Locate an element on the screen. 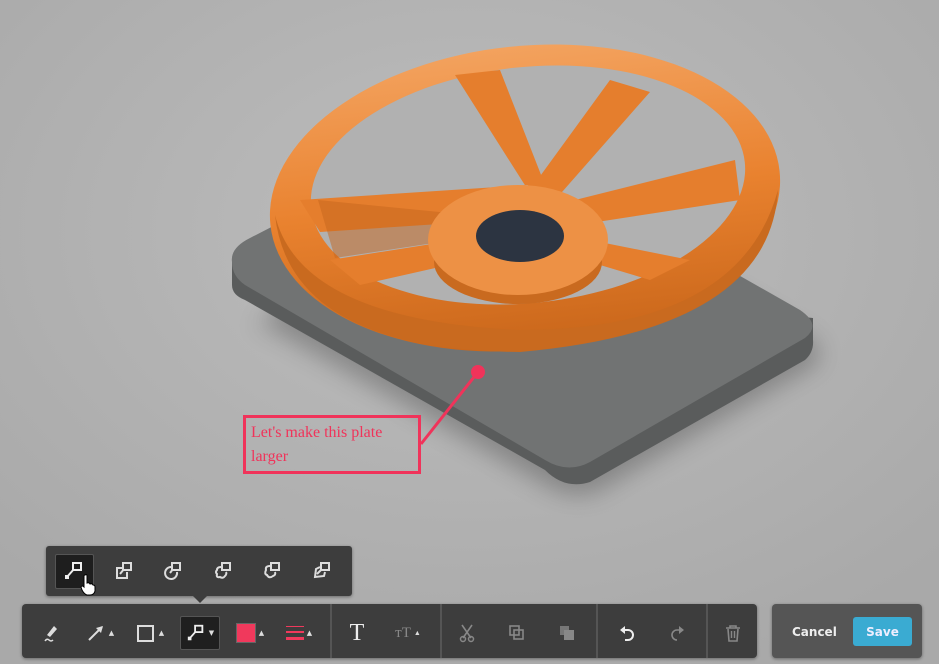 Image resolution: width=939 pixels, height=664 pixels. callout-cloud-alt-icon is located at coordinates (272, 570).